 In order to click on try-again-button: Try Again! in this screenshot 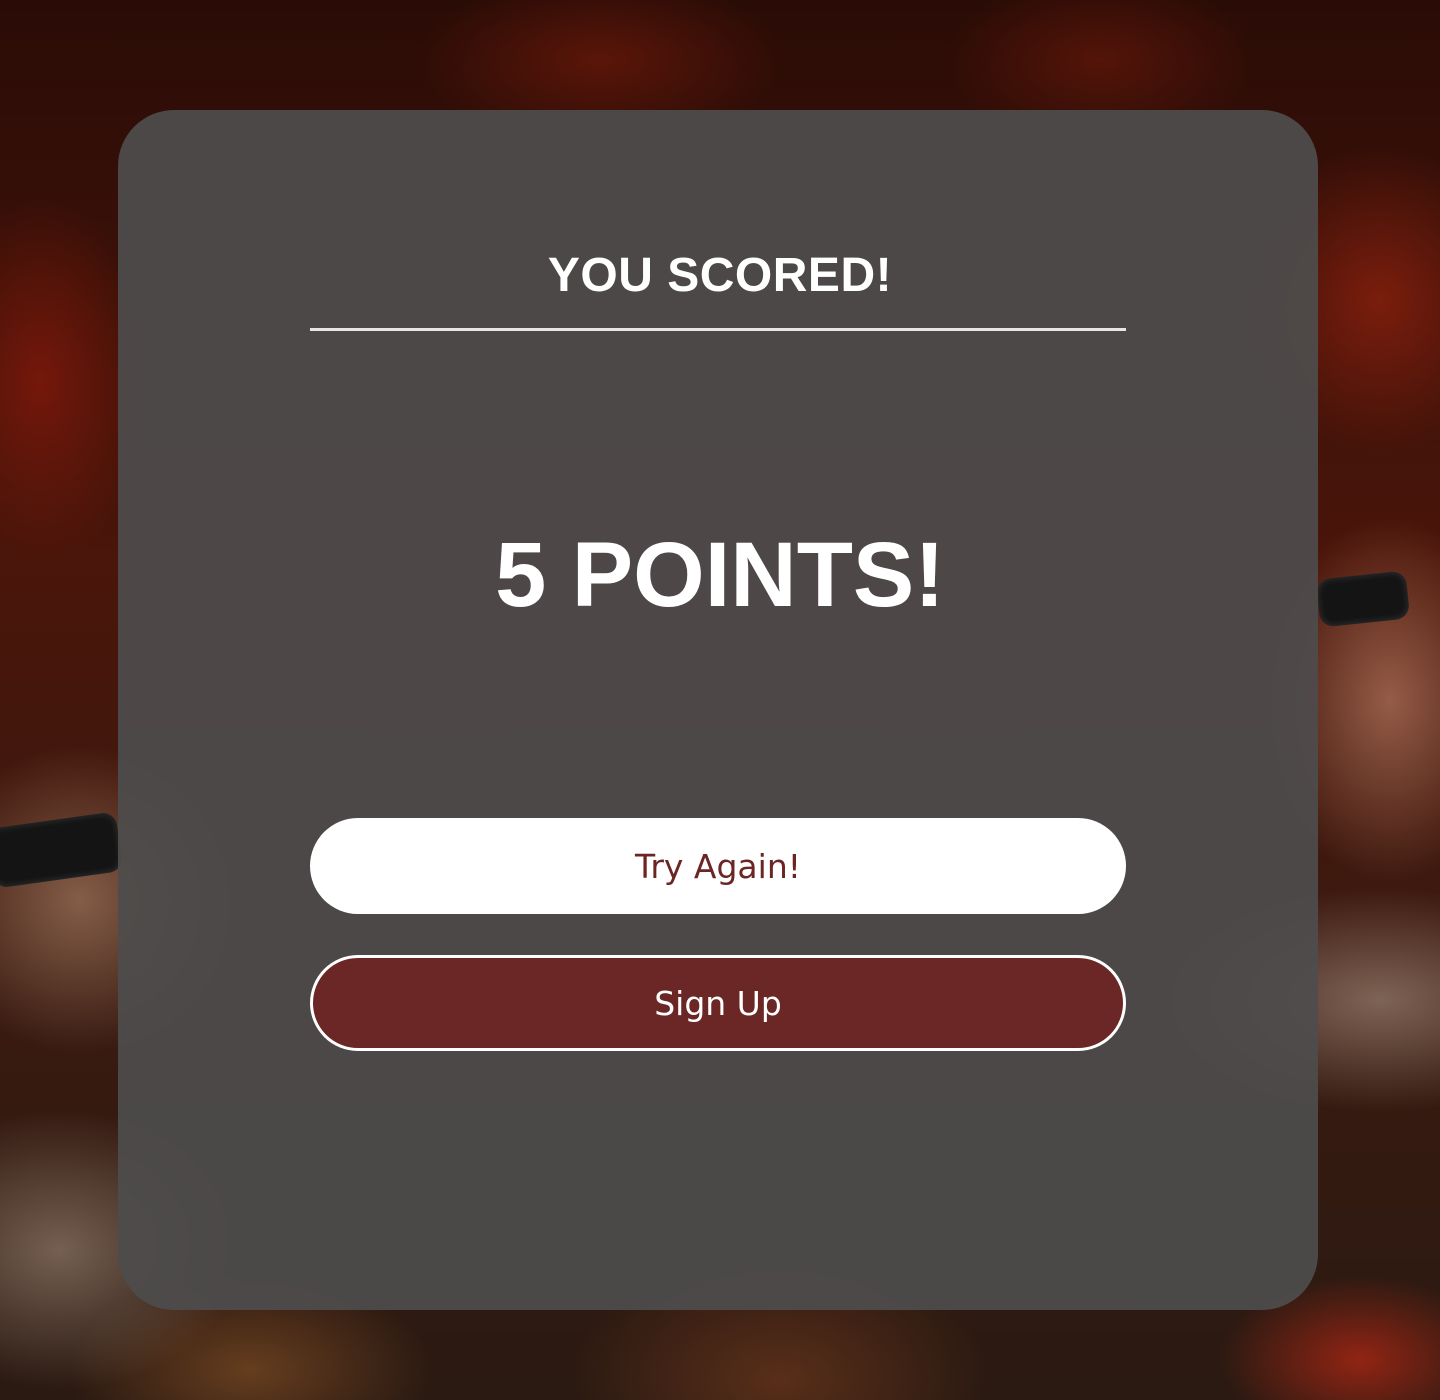, I will do `click(718, 866)`.